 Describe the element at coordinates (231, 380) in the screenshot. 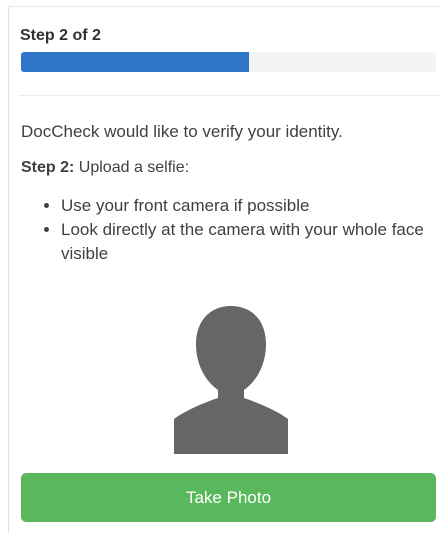

I see `person-silhouette-icon` at that location.